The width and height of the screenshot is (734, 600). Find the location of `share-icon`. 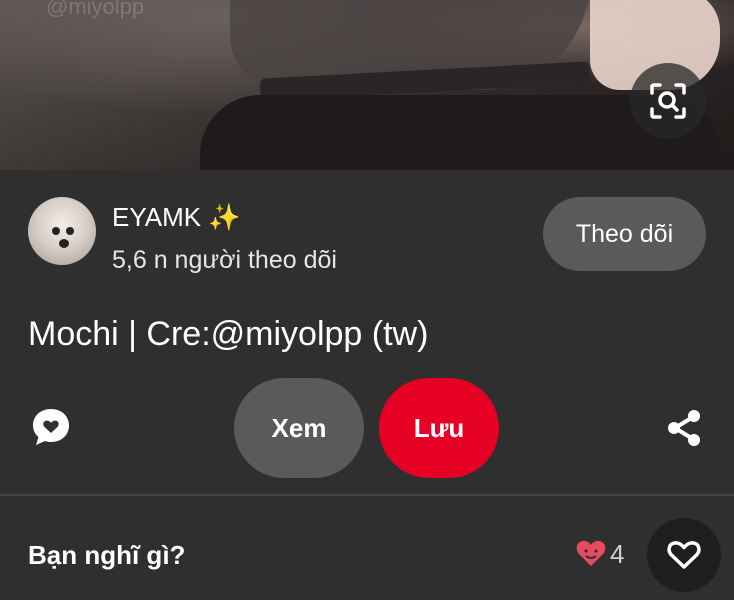

share-icon is located at coordinates (684, 428).